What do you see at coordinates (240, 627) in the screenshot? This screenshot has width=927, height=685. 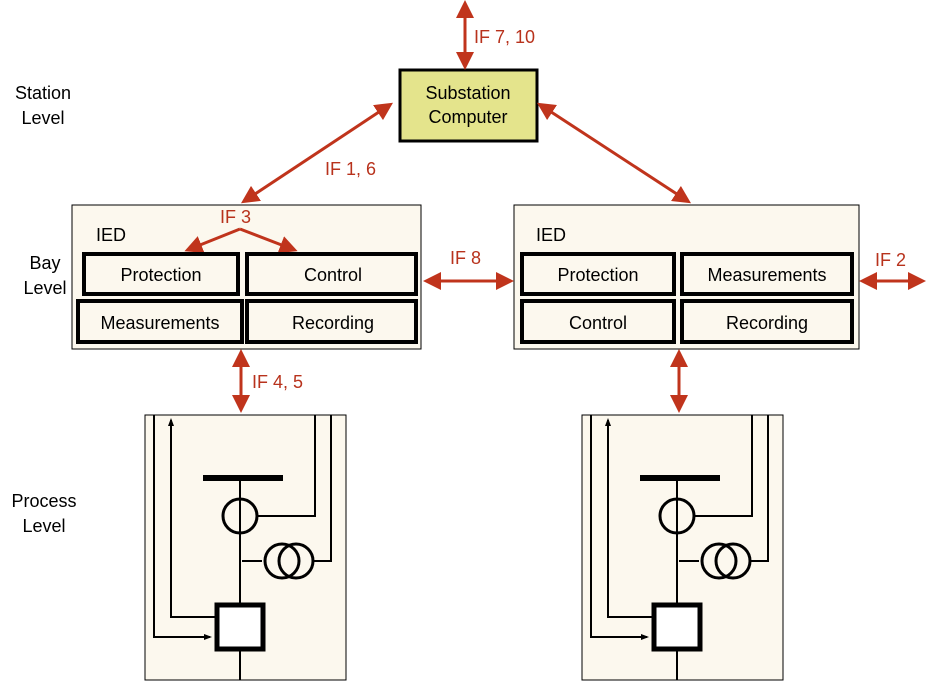 I see `circuit-breaker-icon` at bounding box center [240, 627].